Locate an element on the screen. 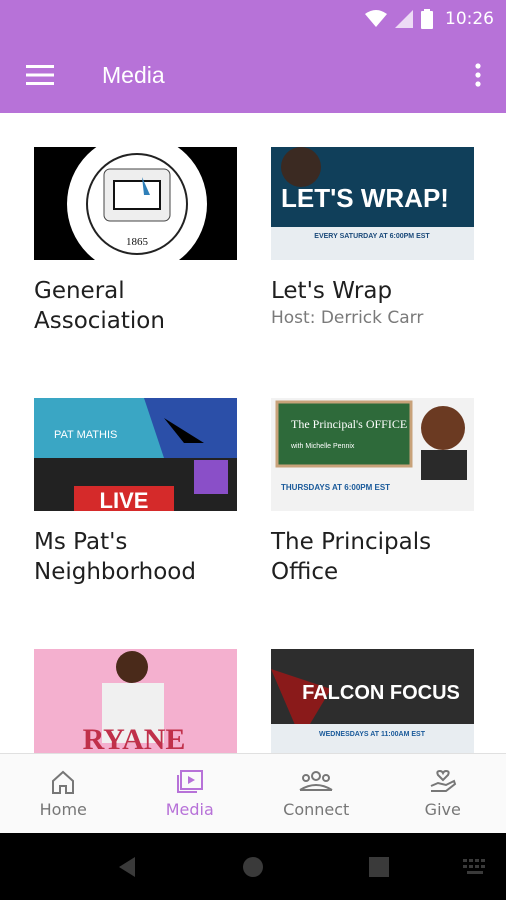 This screenshot has height=900, width=506. media-title: General Association is located at coordinates (99, 306).